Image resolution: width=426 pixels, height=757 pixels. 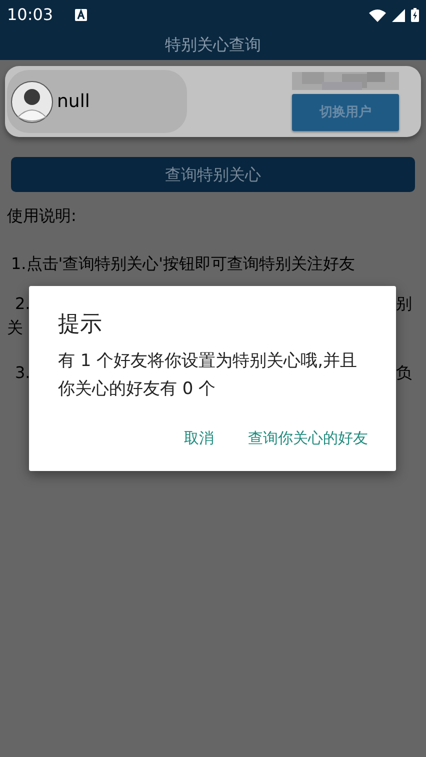 What do you see at coordinates (308, 437) in the screenshot?
I see `dialog-button: 查询你关心的好友` at bounding box center [308, 437].